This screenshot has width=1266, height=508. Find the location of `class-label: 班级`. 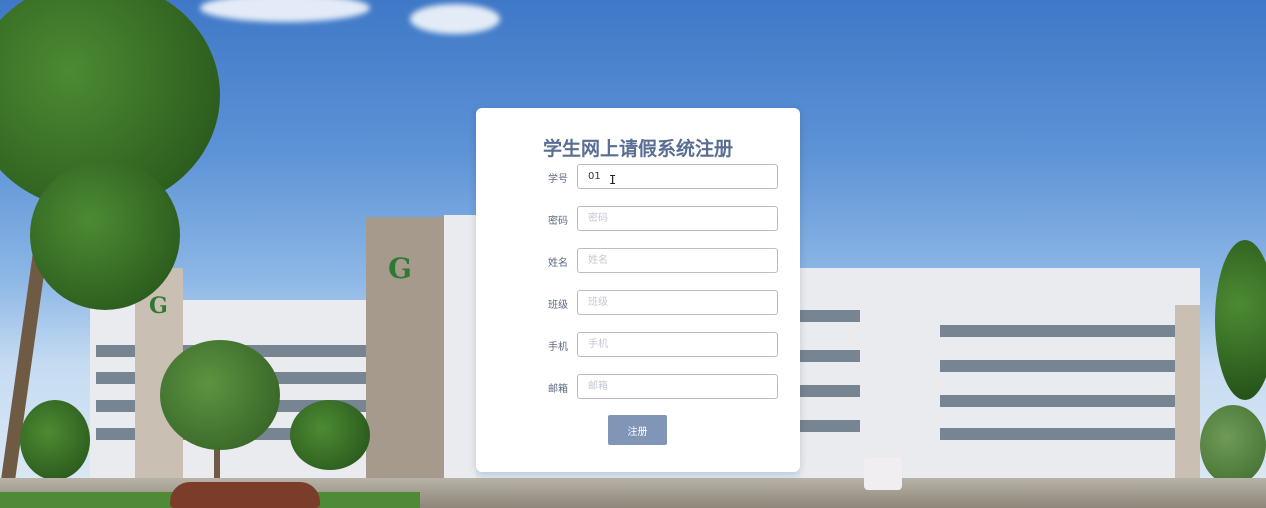

class-label: 班级 is located at coordinates (558, 305).